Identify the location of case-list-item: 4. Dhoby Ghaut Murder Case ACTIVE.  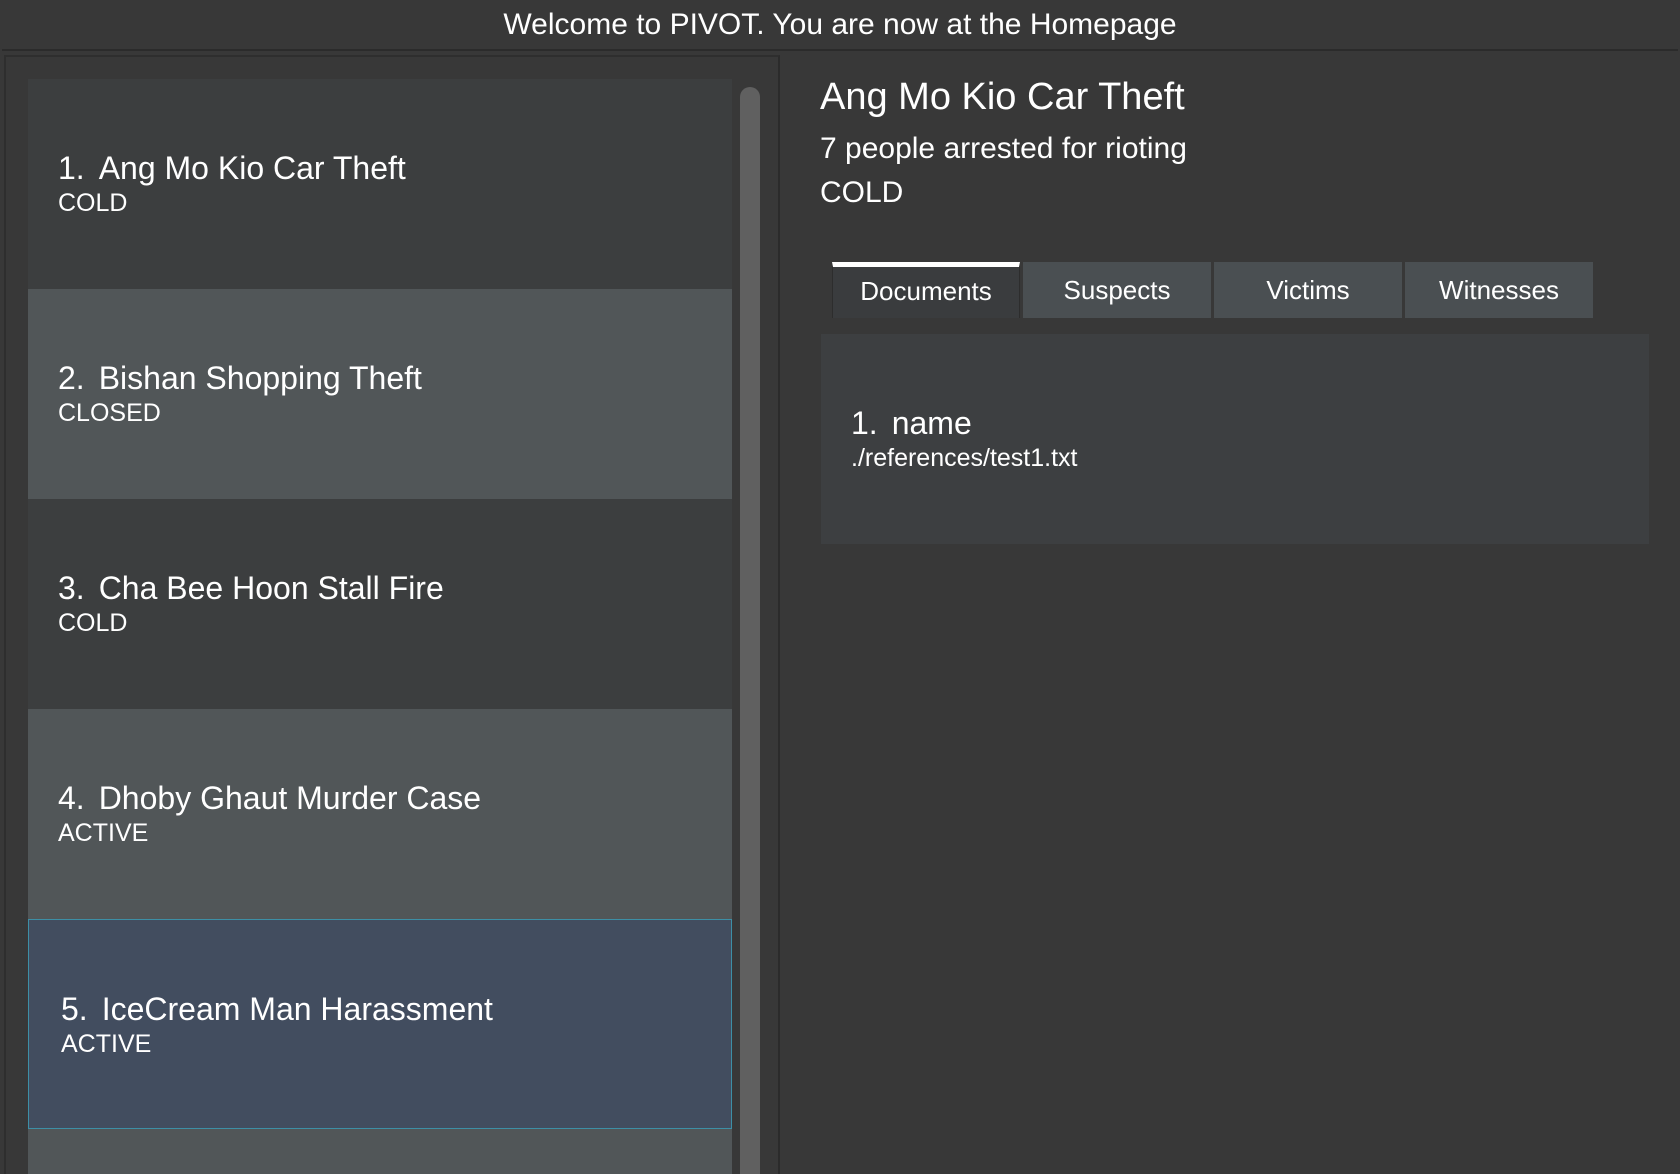
(380, 814).